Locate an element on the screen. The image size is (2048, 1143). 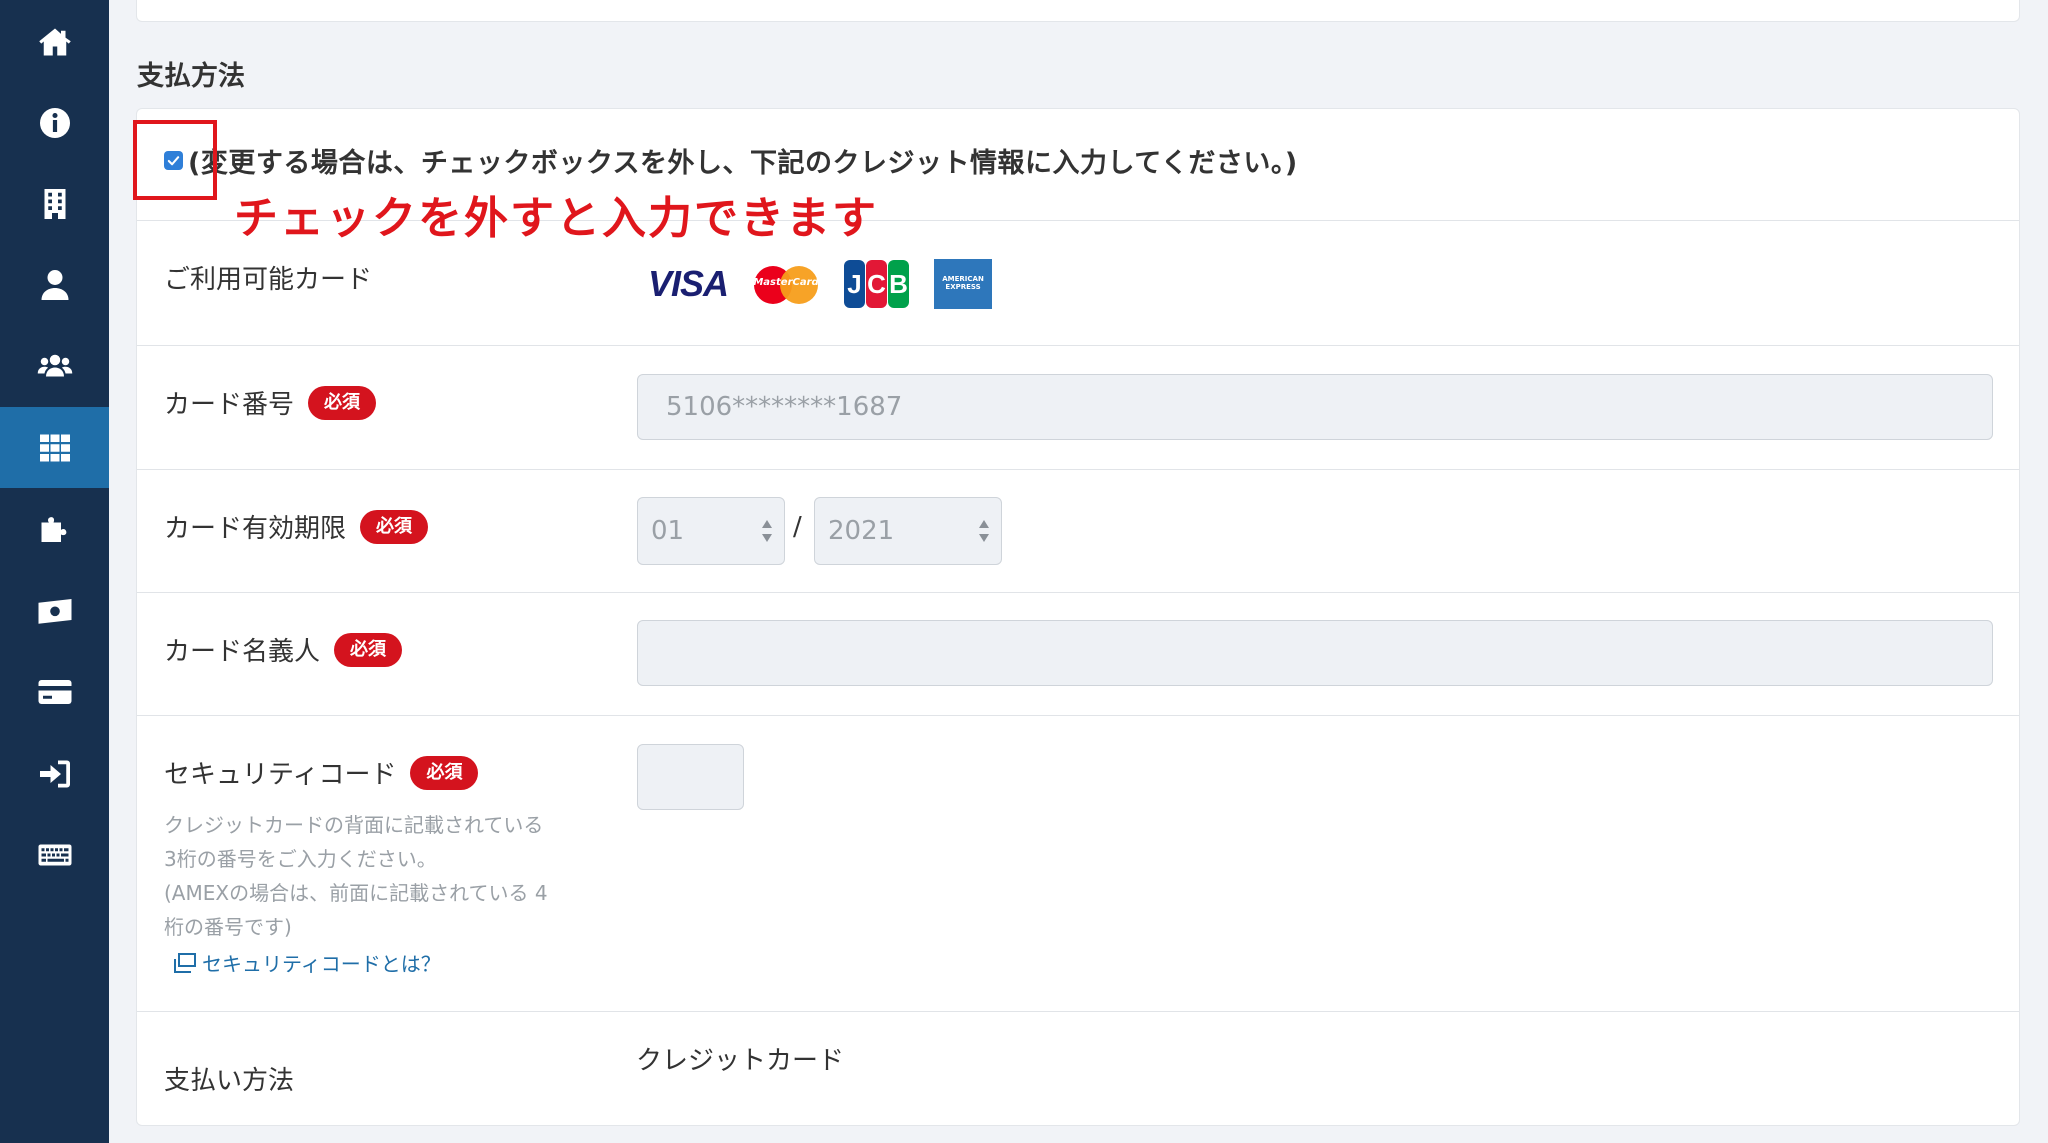
nav-money is located at coordinates (54, 610).